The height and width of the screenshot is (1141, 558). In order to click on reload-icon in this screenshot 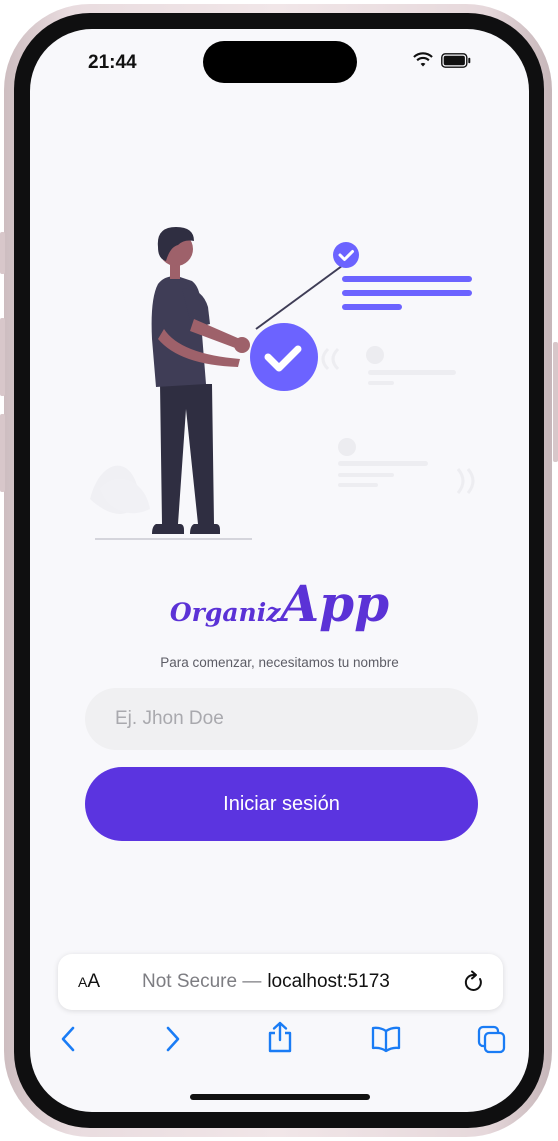, I will do `click(474, 982)`.